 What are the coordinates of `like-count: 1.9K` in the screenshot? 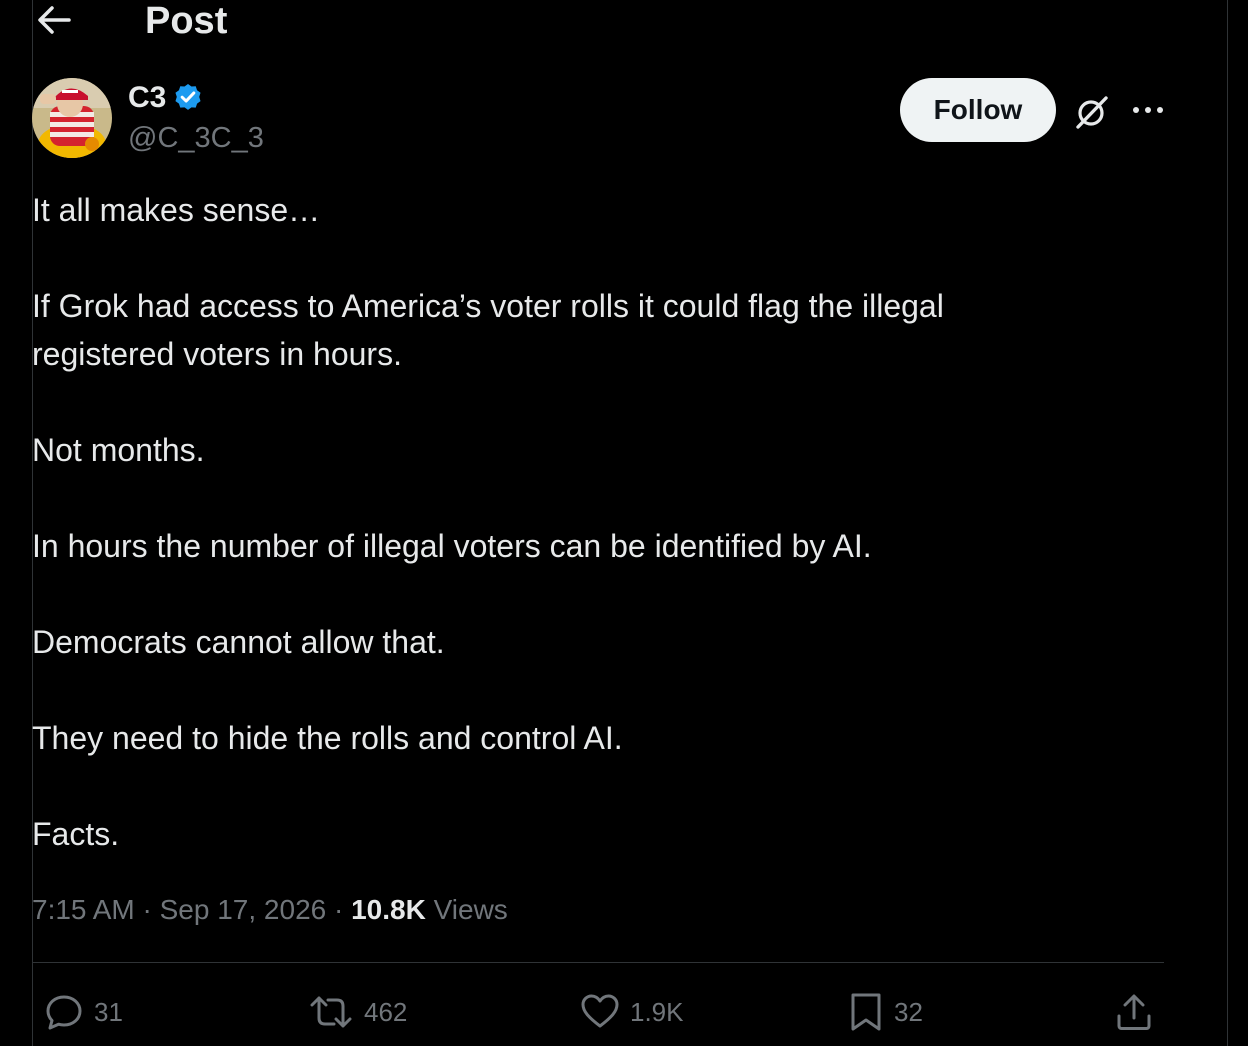 It's located at (657, 1011).